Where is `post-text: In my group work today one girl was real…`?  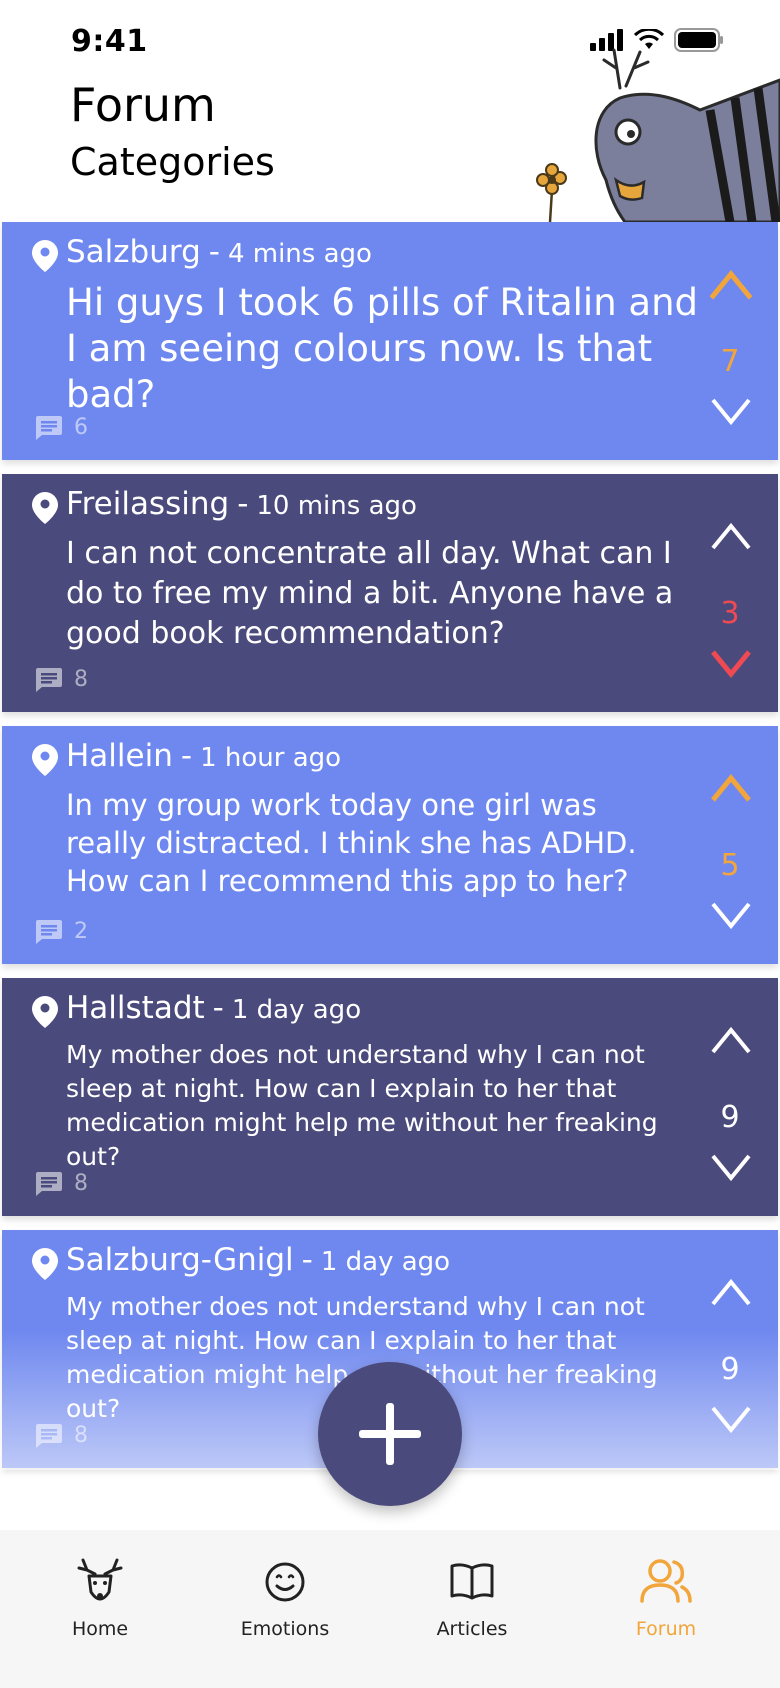 post-text: In my group work today one girl was real… is located at coordinates (351, 843).